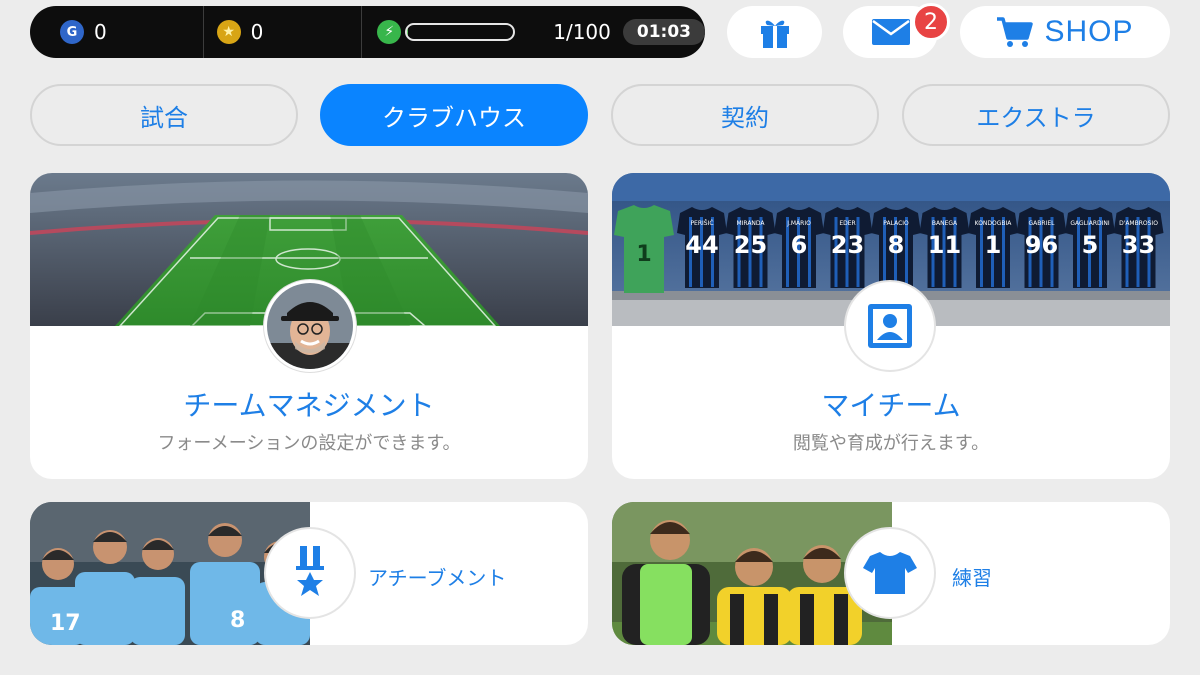 This screenshot has width=1200, height=675. What do you see at coordinates (945, 223) in the screenshot?
I see `jersey-name: BANEGA` at bounding box center [945, 223].